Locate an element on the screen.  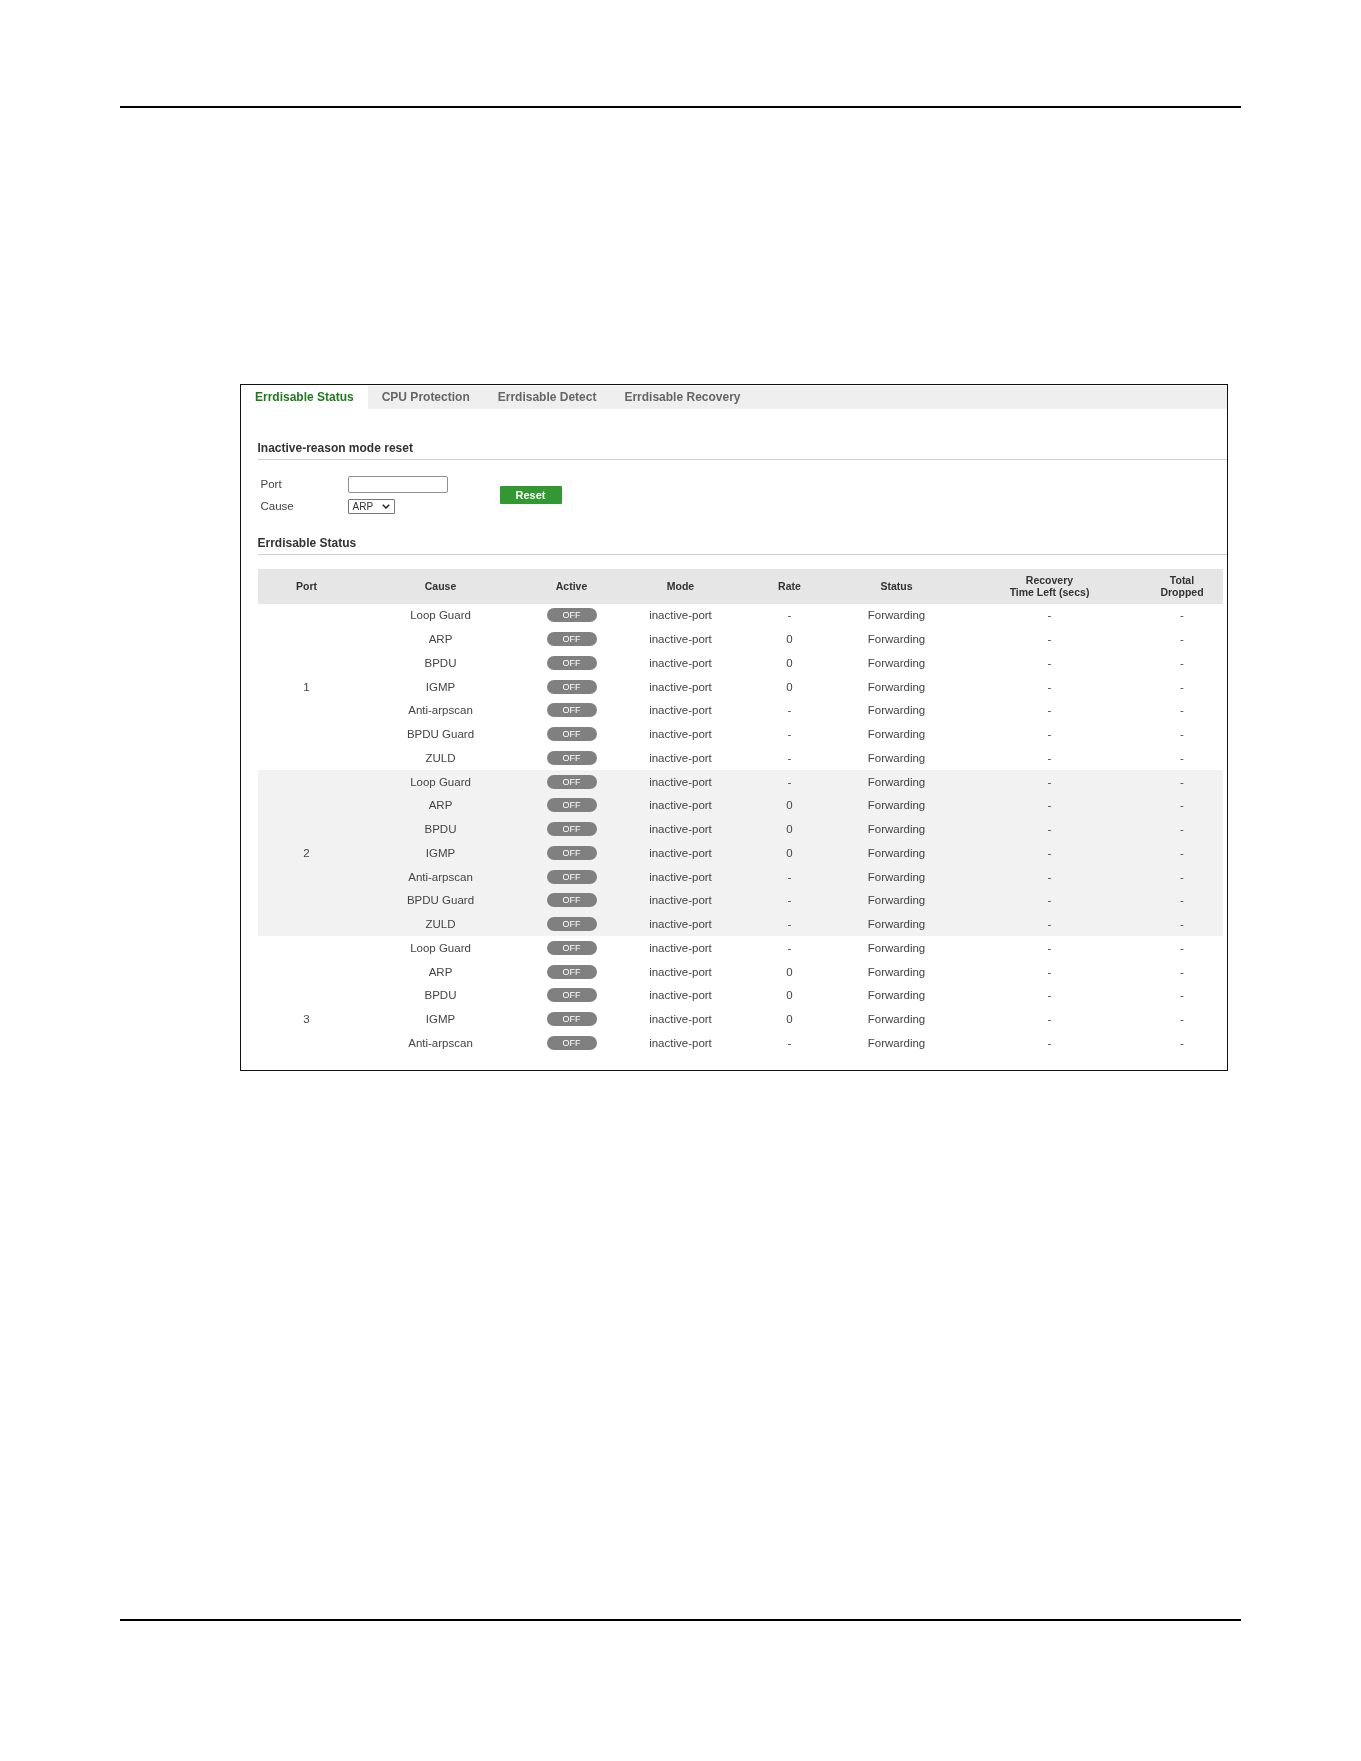
tab: Errdisable Status is located at coordinates (304, 397).